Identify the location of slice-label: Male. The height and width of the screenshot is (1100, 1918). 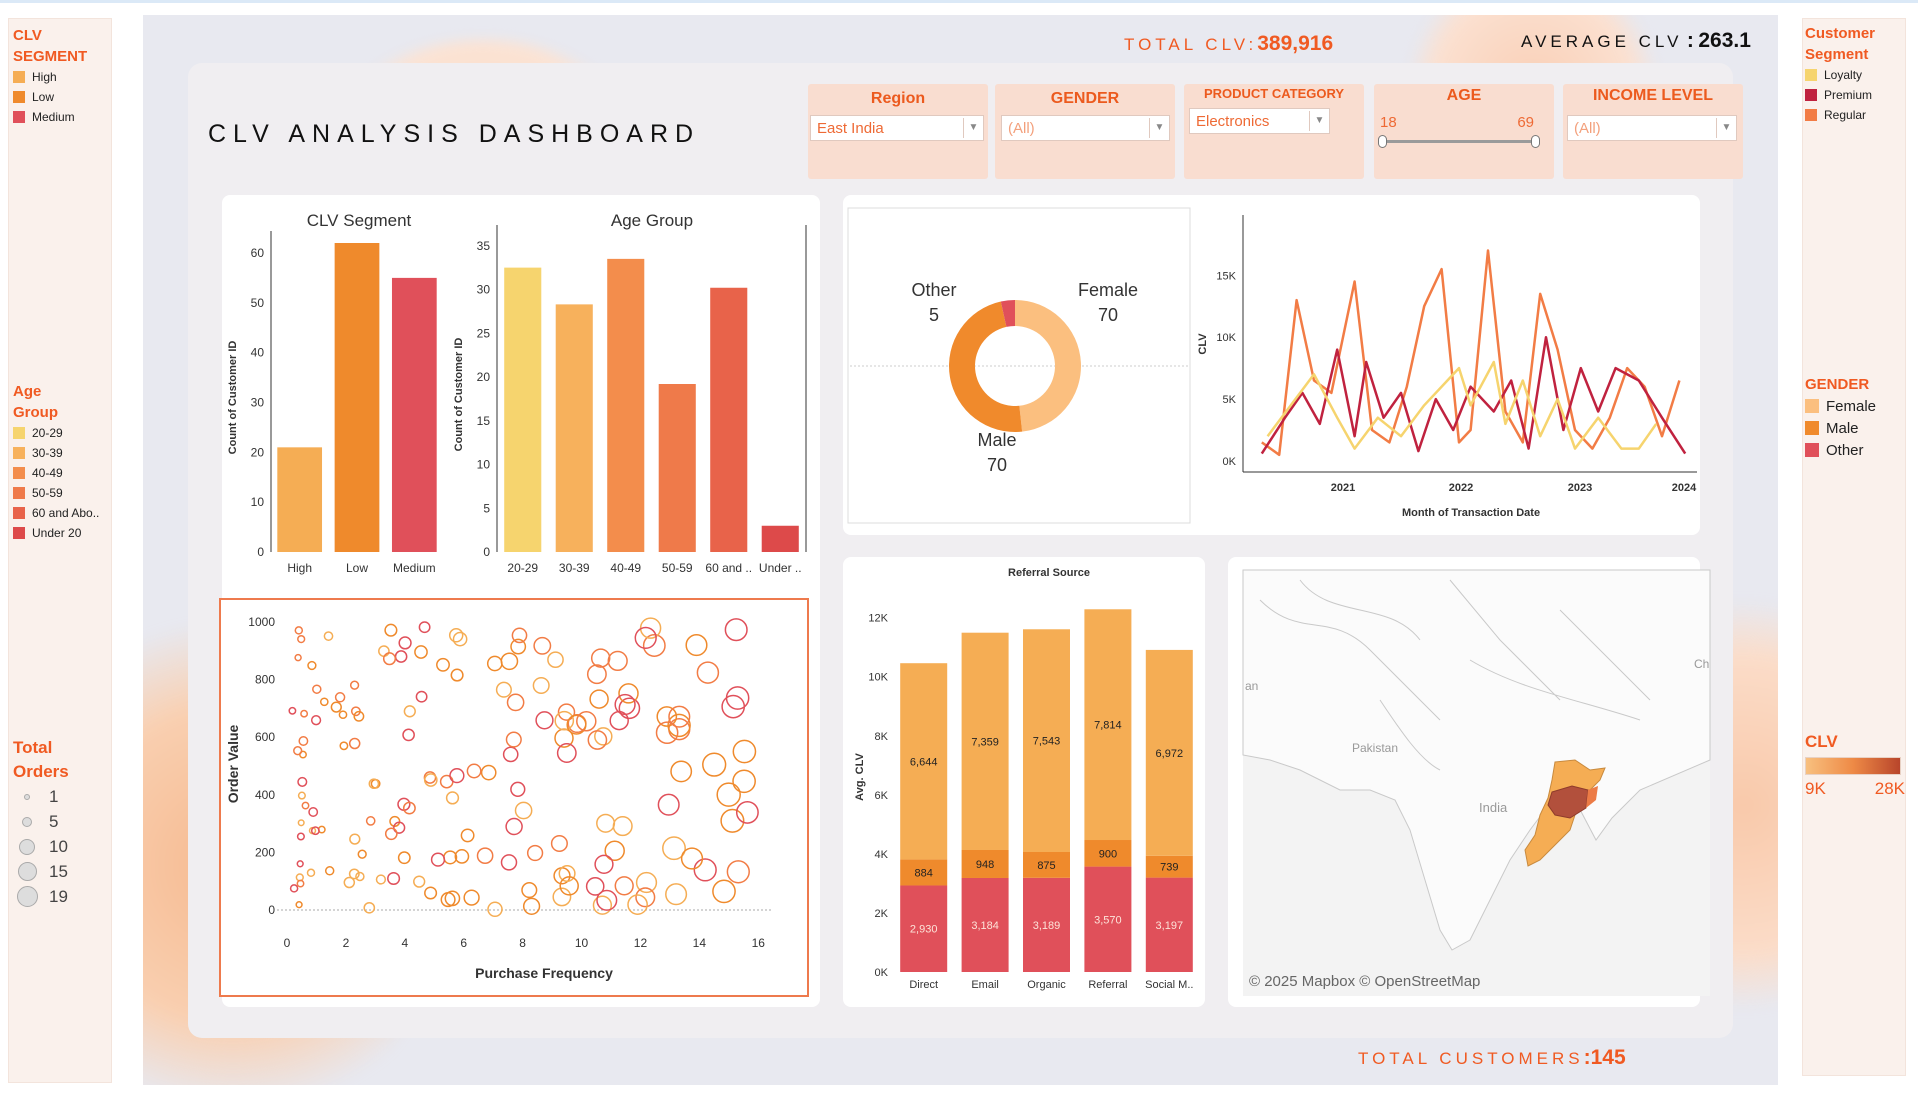
(996, 440).